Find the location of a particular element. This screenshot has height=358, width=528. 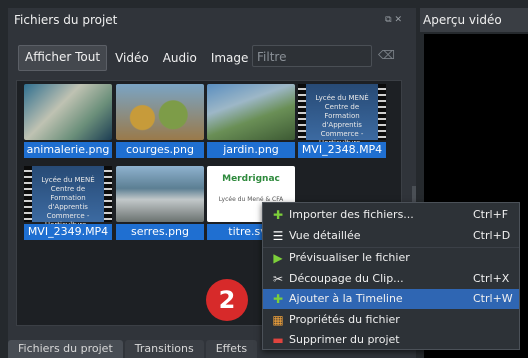

file-name: courges.png is located at coordinates (160, 150).